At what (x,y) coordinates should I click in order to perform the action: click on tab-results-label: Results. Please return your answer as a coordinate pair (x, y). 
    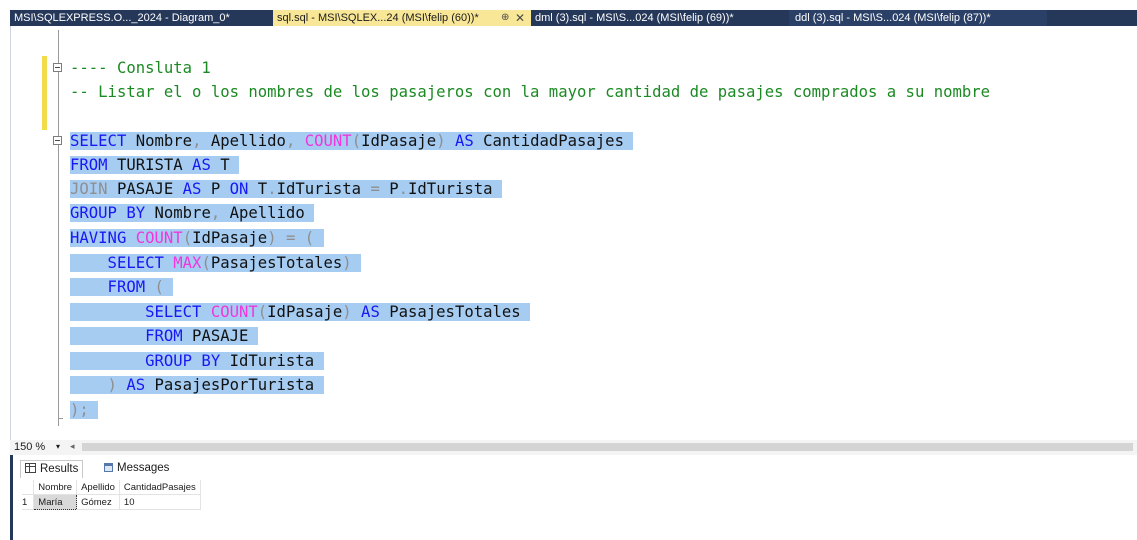
    Looking at the image, I should click on (59, 469).